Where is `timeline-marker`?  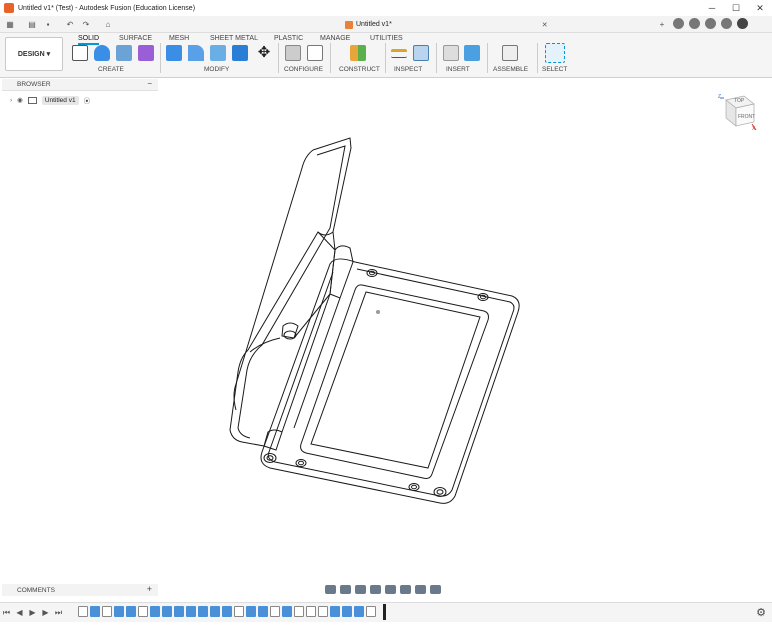
timeline-marker is located at coordinates (384, 612).